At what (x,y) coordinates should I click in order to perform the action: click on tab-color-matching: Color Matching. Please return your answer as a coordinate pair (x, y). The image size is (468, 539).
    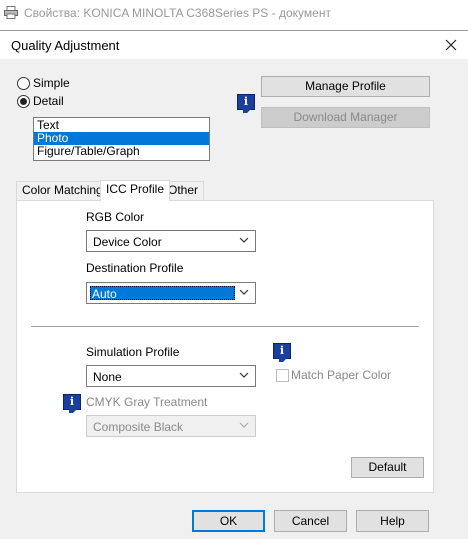
    Looking at the image, I should click on (62, 190).